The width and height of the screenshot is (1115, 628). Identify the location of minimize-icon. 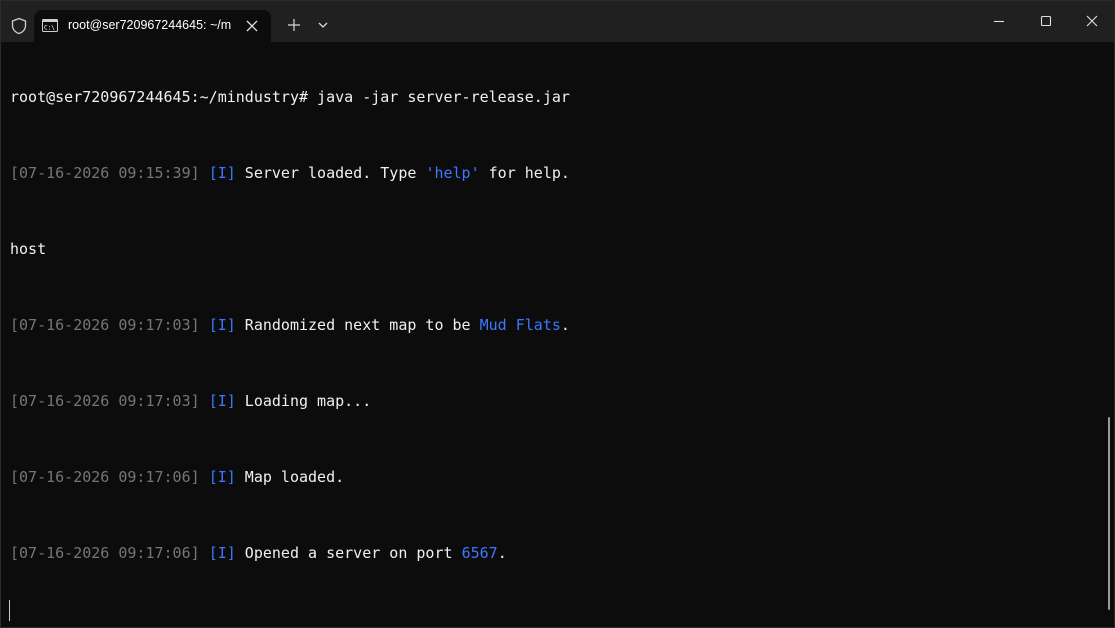
(999, 21).